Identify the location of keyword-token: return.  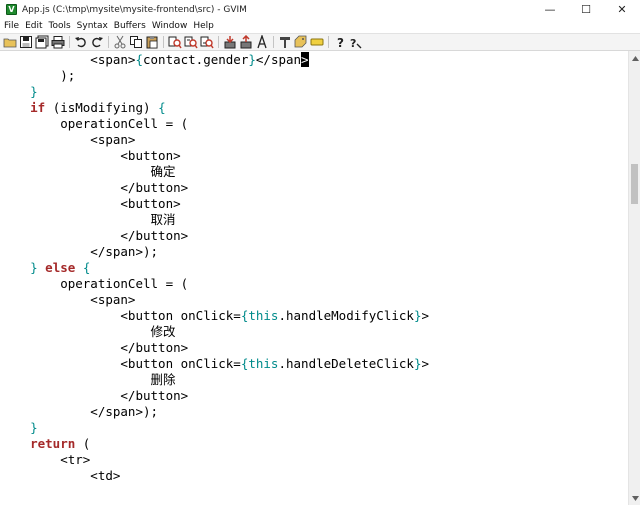
(53, 443).